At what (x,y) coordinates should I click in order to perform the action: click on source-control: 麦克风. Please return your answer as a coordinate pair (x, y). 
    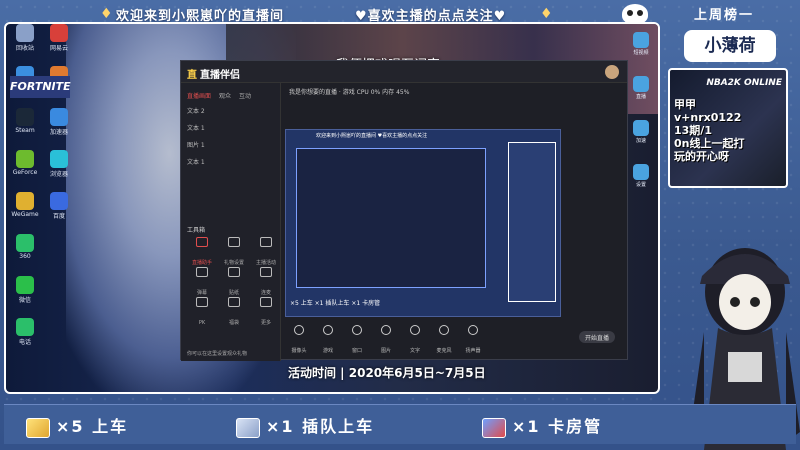
    Looking at the image, I should click on (444, 339).